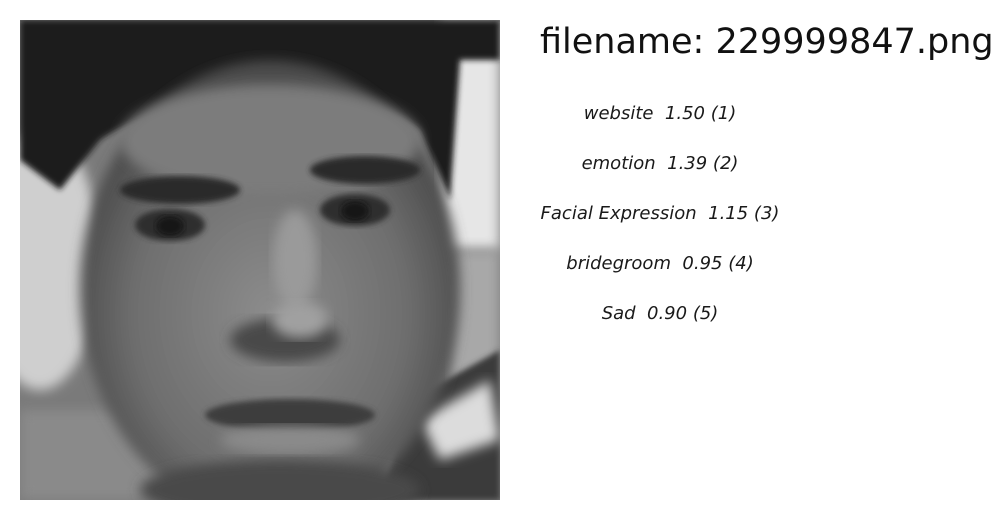 Image resolution: width=1000 pixels, height=520 pixels. What do you see at coordinates (660, 113) in the screenshot?
I see `label-item-1: website 1.50 (1)` at bounding box center [660, 113].